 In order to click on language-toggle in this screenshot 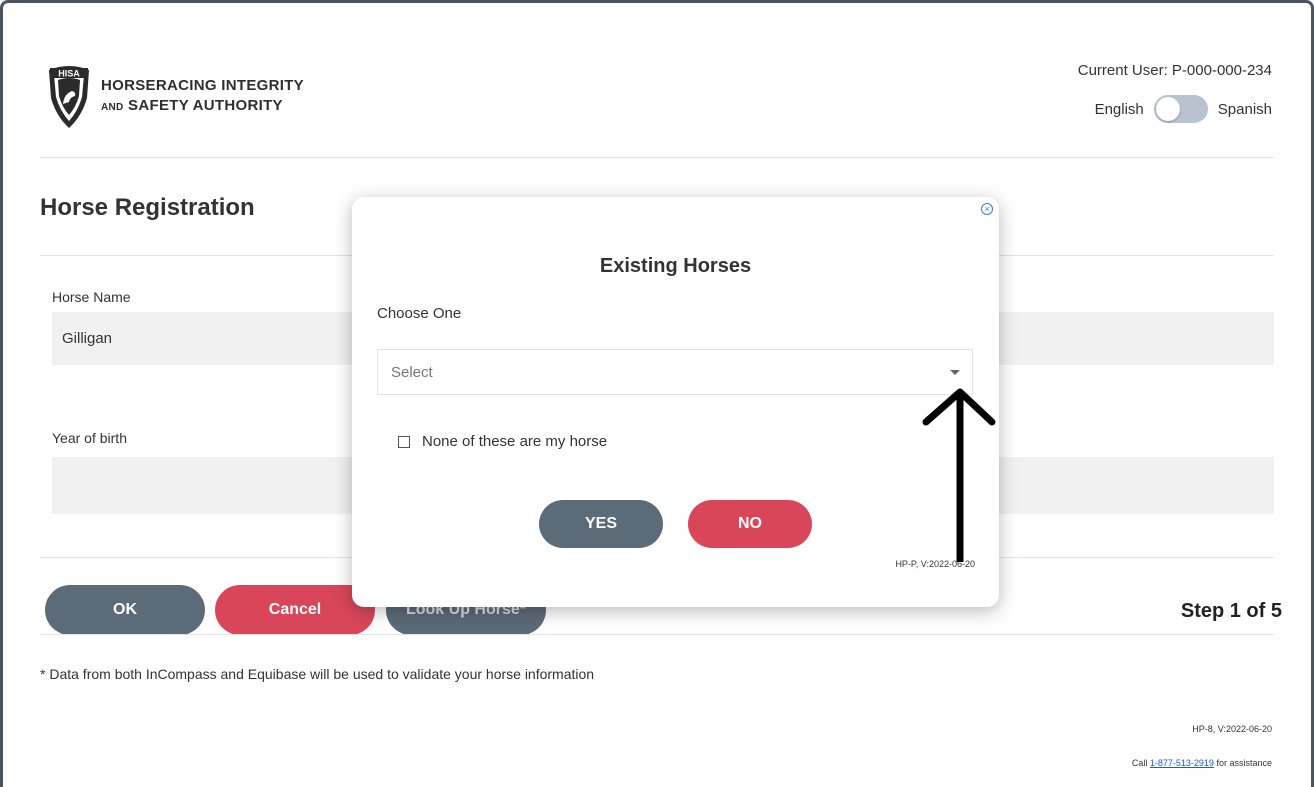, I will do `click(1180, 109)`.